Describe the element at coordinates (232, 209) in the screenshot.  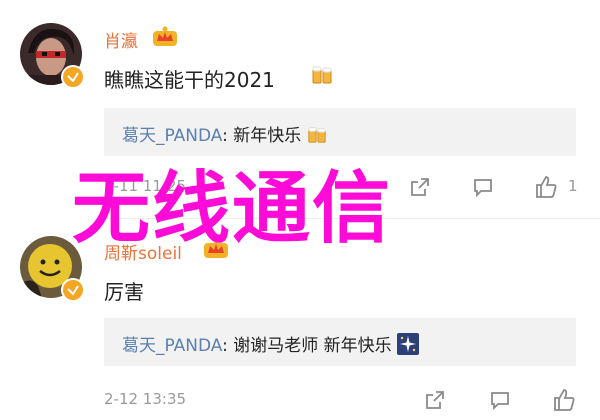
I see `overlay-watermark-text: 无线通信` at that location.